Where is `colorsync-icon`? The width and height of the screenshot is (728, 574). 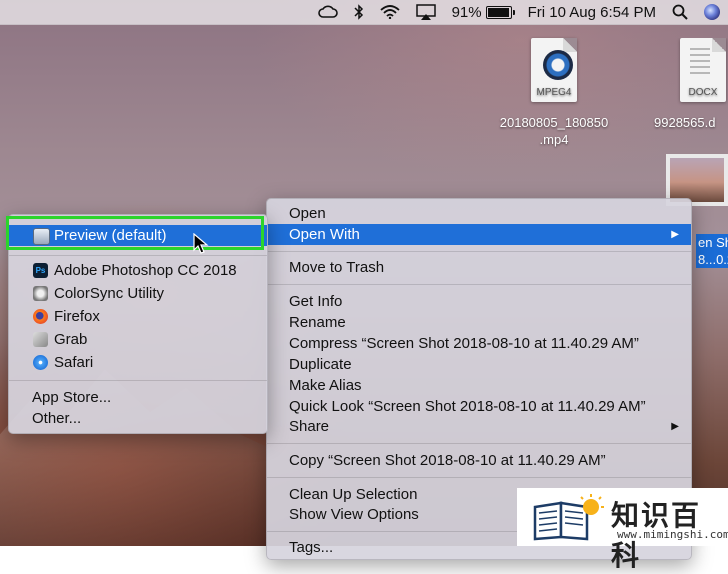 colorsync-icon is located at coordinates (40, 293).